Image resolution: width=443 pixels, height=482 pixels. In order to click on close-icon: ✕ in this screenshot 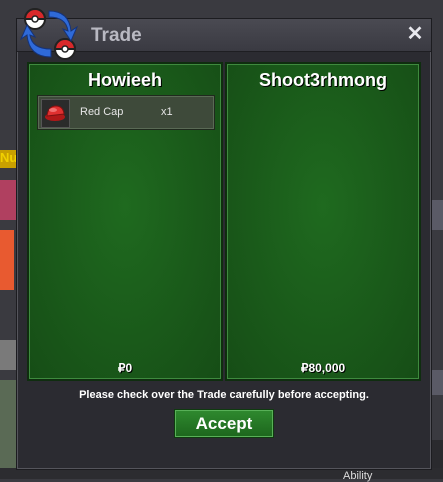, I will do `click(415, 34)`.